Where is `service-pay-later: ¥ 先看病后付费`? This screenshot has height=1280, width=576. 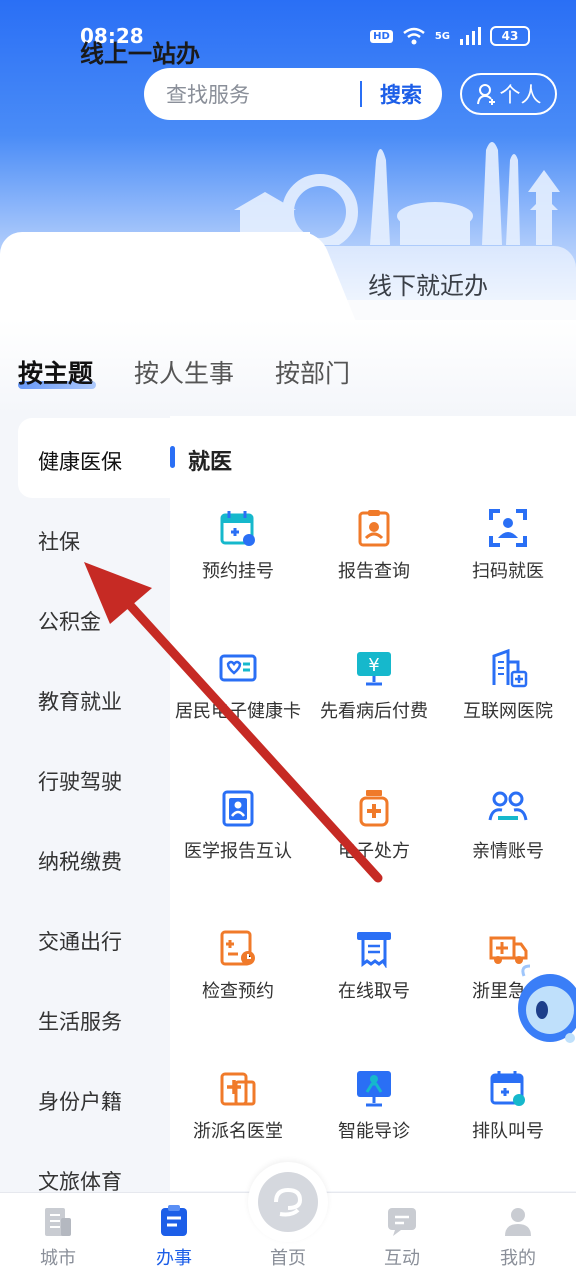 service-pay-later: ¥ 先看病后付费 is located at coordinates (374, 686).